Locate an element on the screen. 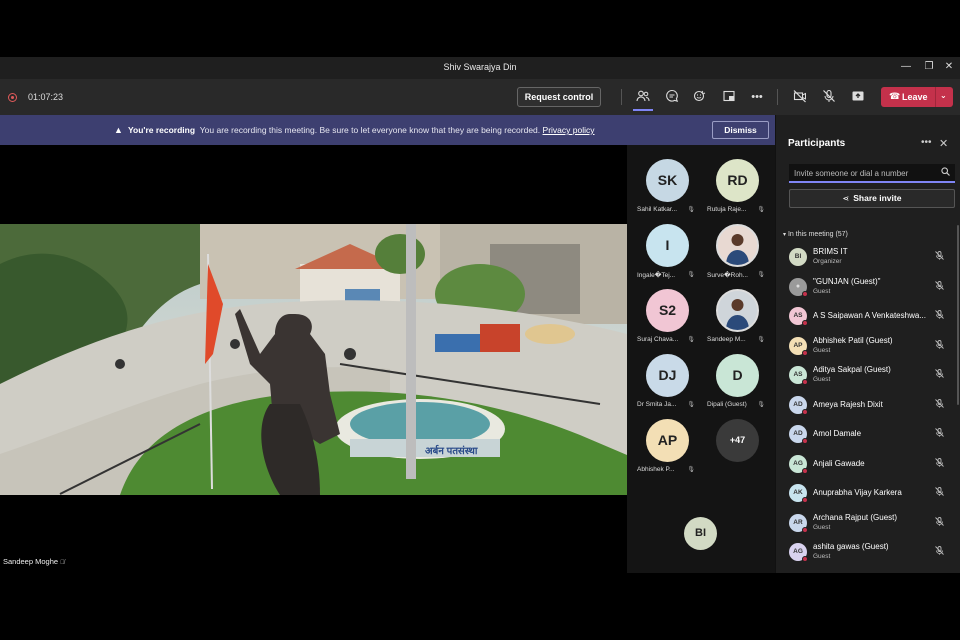 This screenshot has height=640, width=960. leave-button: ☎ Leave ⌄ is located at coordinates (917, 97).